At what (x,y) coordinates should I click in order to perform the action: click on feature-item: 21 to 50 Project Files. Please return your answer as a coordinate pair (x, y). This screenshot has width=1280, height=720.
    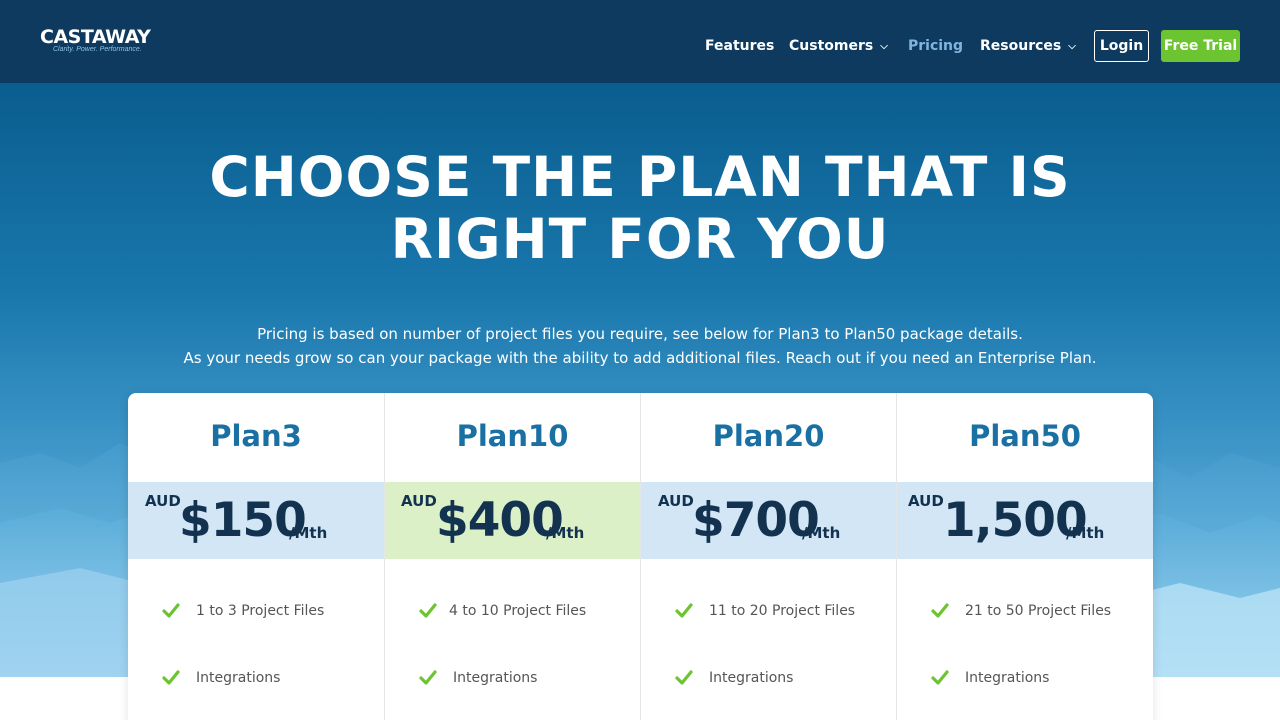
    Looking at the image, I should click on (1025, 614).